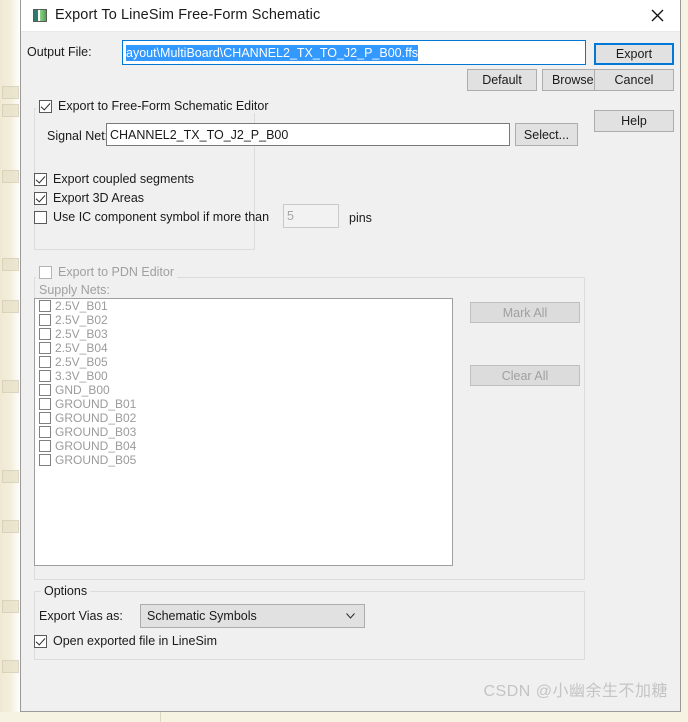  I want to click on export-3d-areas-checkbox: Export 3D Areas, so click(89, 198).